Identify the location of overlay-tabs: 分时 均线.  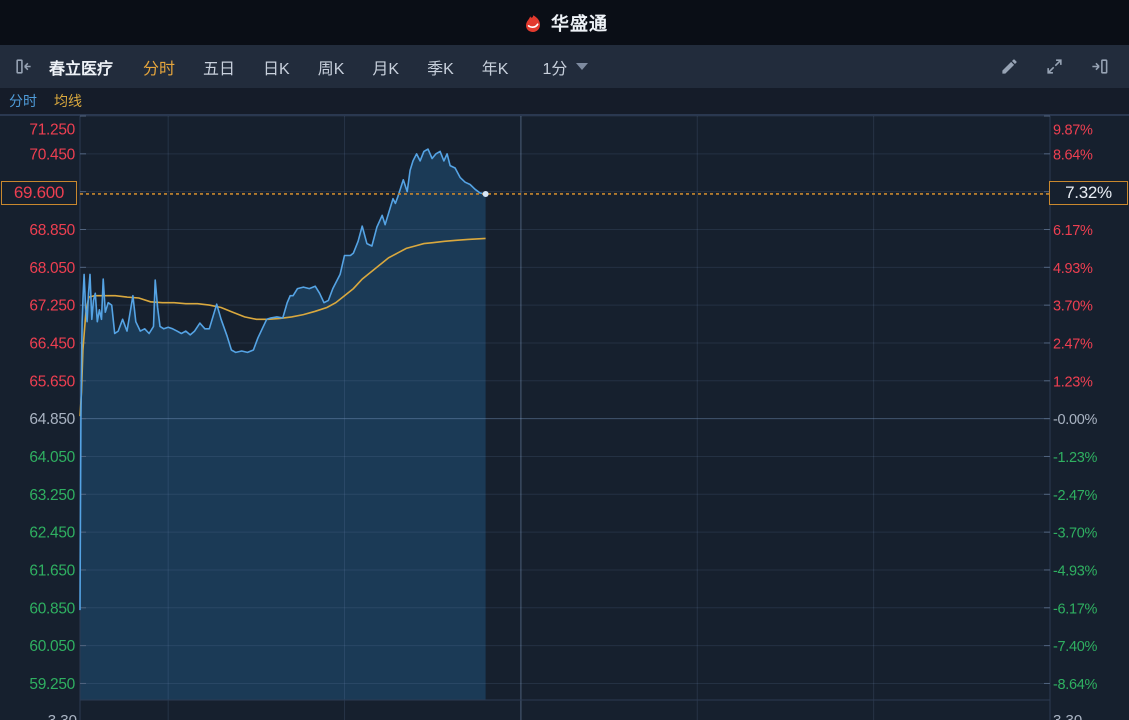
(564, 101).